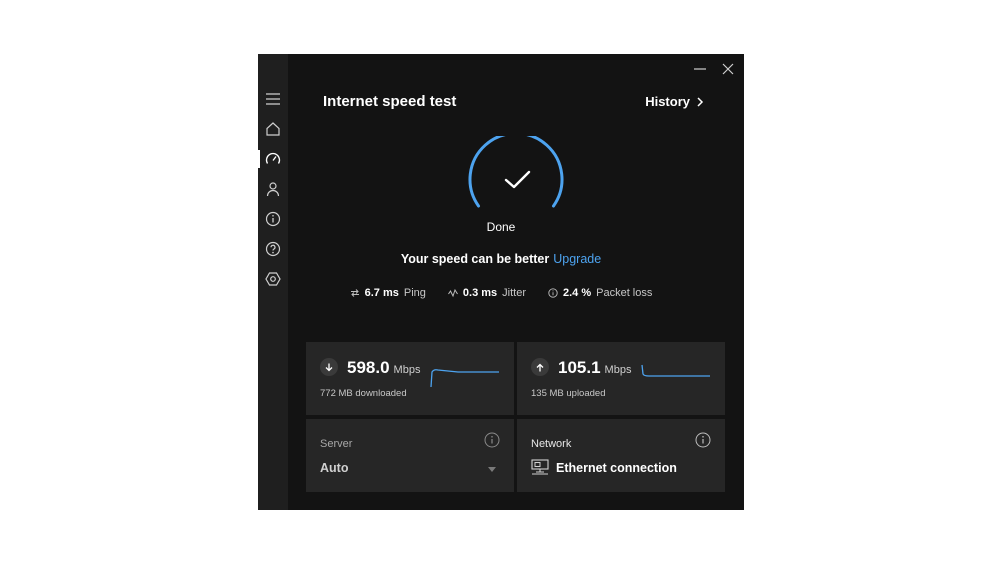 The image size is (1000, 563). What do you see at coordinates (667, 101) in the screenshot?
I see `history-label: History` at bounding box center [667, 101].